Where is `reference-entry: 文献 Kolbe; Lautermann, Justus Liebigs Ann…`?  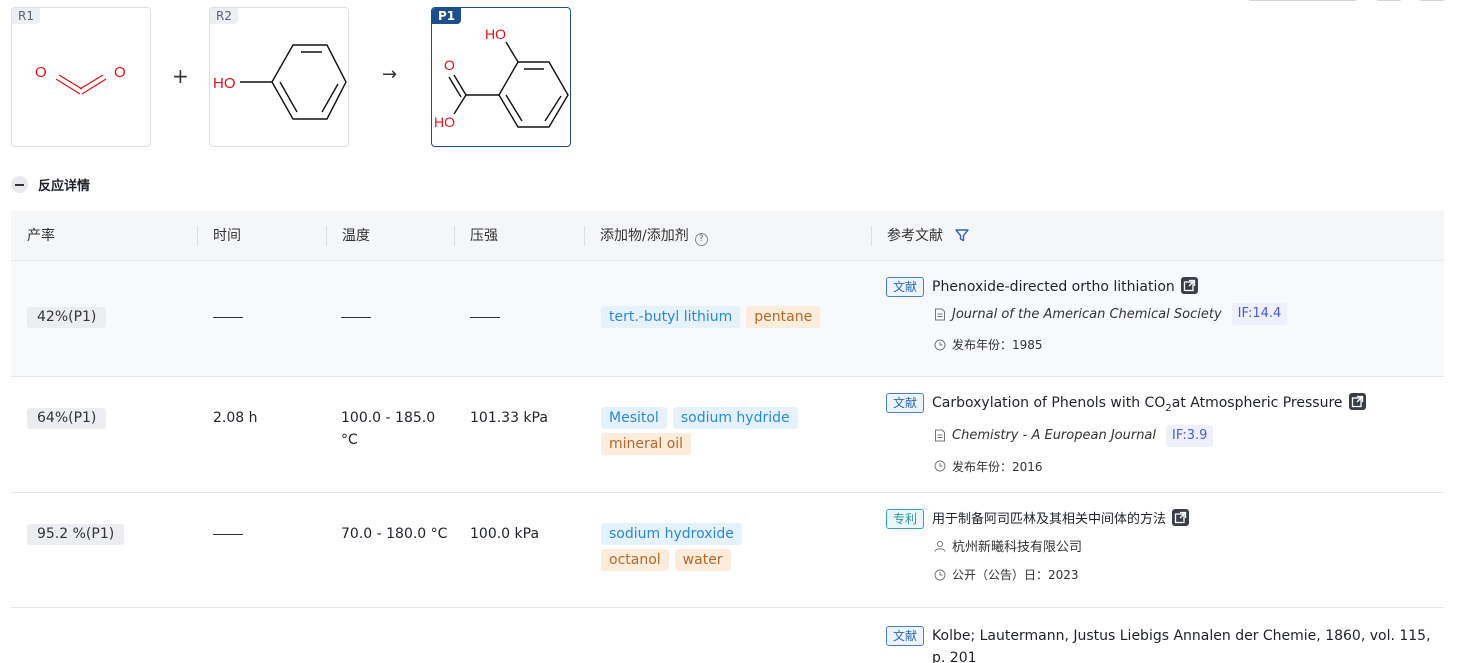 reference-entry: 文献 Kolbe; Lautermann, Justus Liebigs Ann… is located at coordinates (1161, 644).